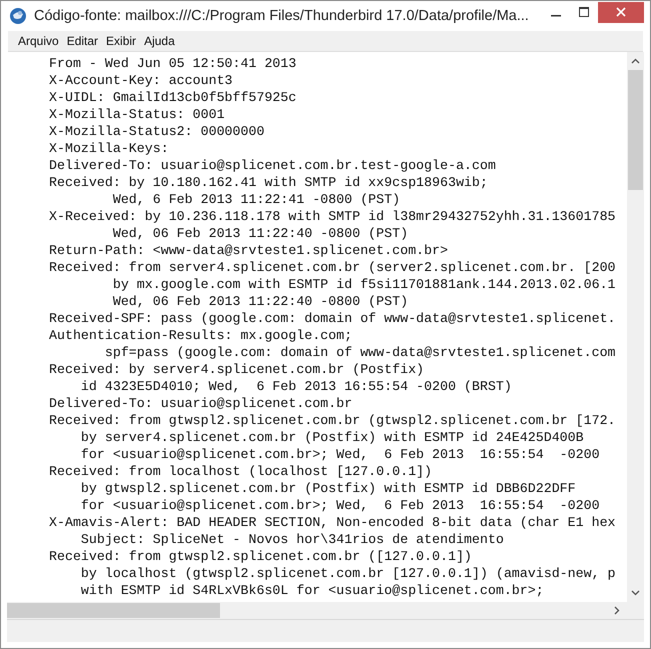 This screenshot has height=649, width=651. Describe the element at coordinates (635, 327) in the screenshot. I see `vertical-scrollbar` at that location.